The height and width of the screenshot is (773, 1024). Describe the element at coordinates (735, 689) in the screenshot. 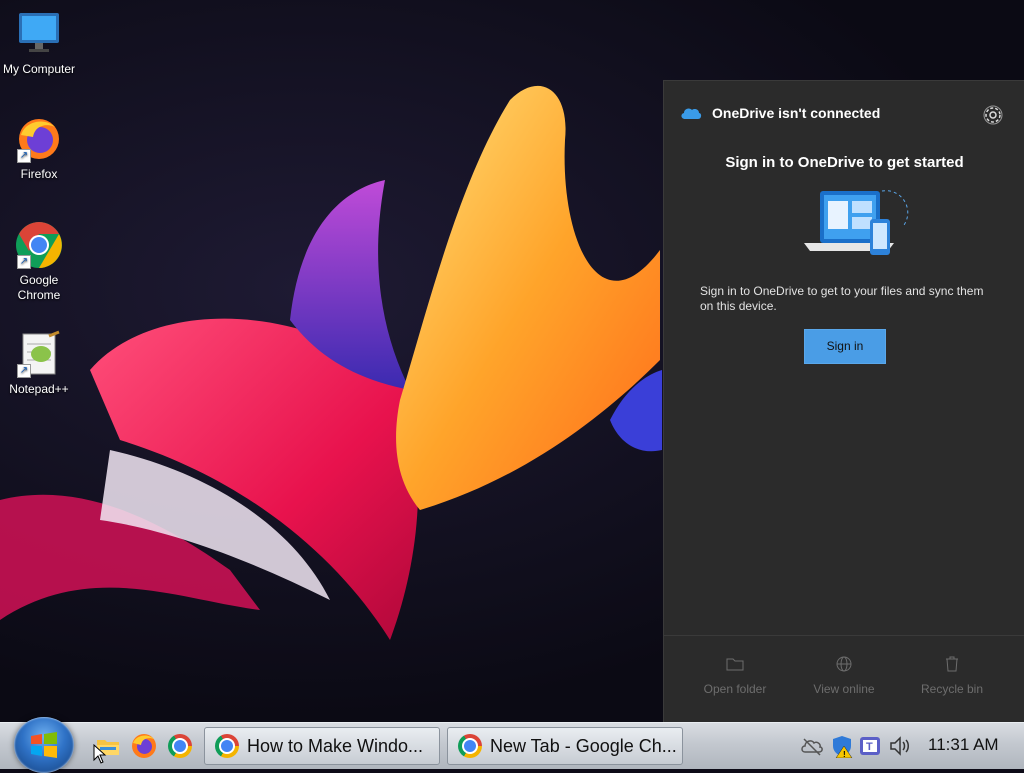

I see `footer-label: Open folder` at that location.